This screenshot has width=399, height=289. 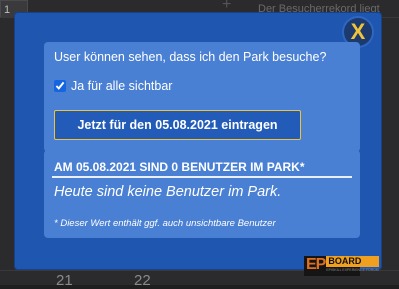 What do you see at coordinates (177, 125) in the screenshot?
I see `register-visit-button: Jetzt für den 05.08.2021 eintragen` at bounding box center [177, 125].